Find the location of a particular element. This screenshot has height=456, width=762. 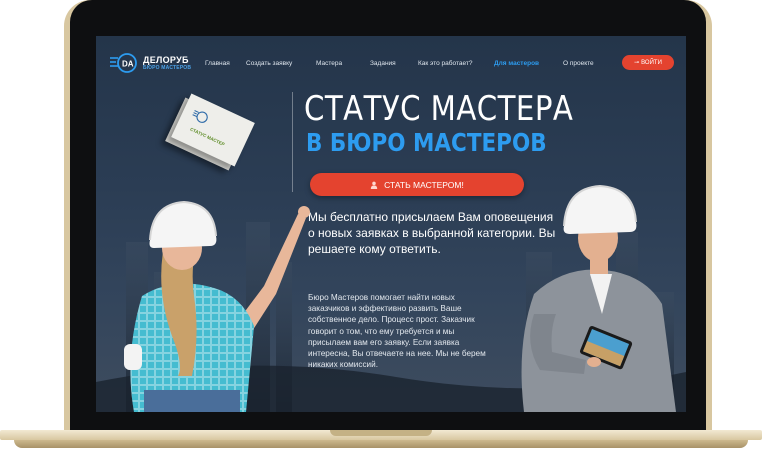

brand-subtitle: БЮРО МАСТЕРОВ is located at coordinates (167, 67).